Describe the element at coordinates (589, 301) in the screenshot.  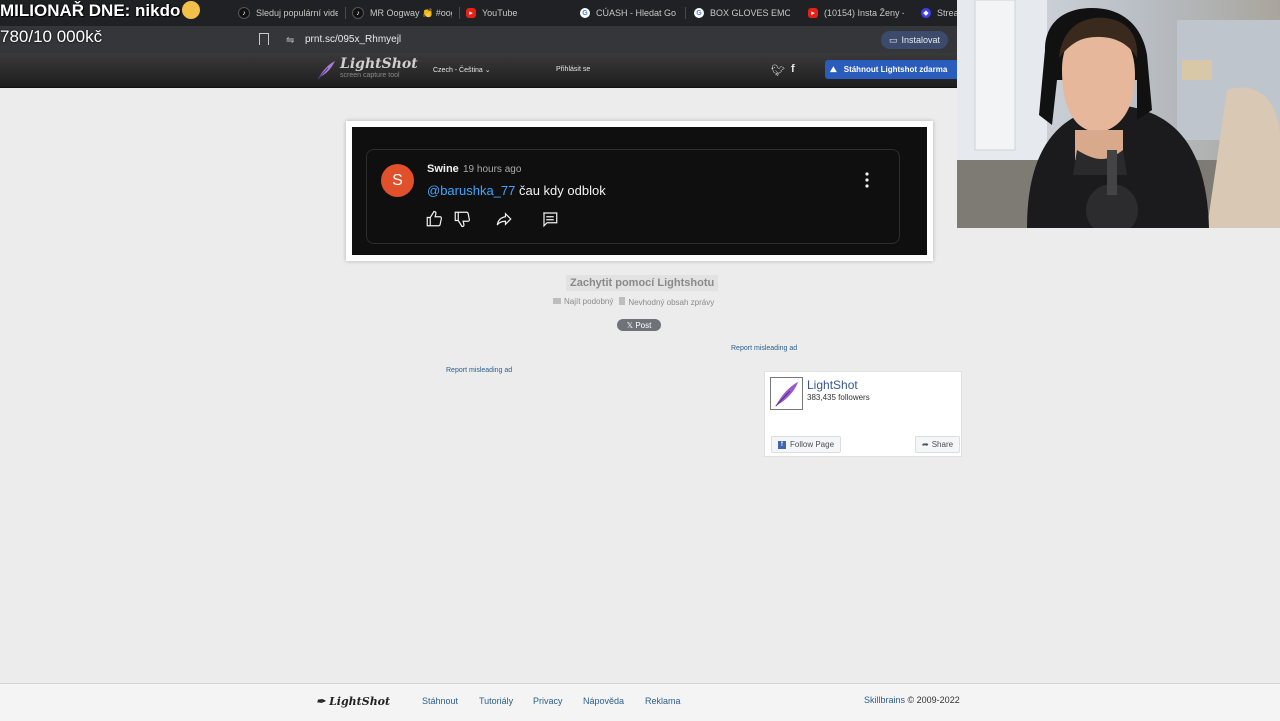
I see `find-similar-label: Najít podobný` at that location.